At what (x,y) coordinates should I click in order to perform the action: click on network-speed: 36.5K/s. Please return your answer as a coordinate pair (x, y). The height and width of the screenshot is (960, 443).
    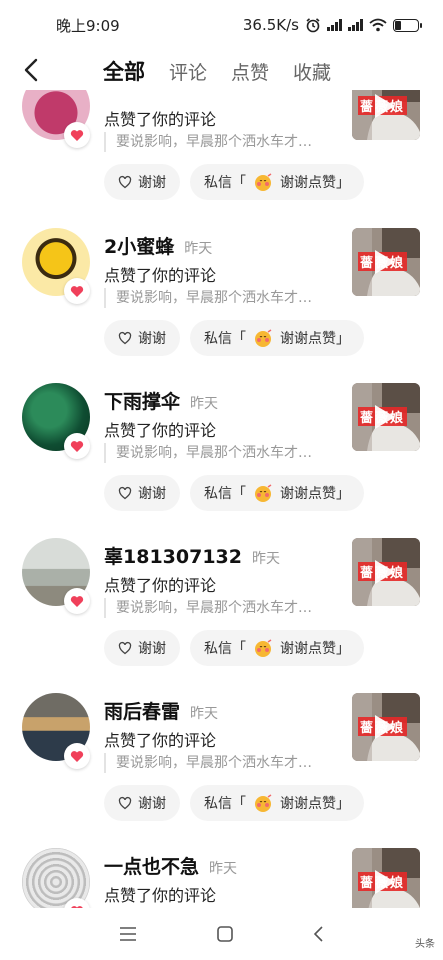
    Looking at the image, I should click on (270, 25).